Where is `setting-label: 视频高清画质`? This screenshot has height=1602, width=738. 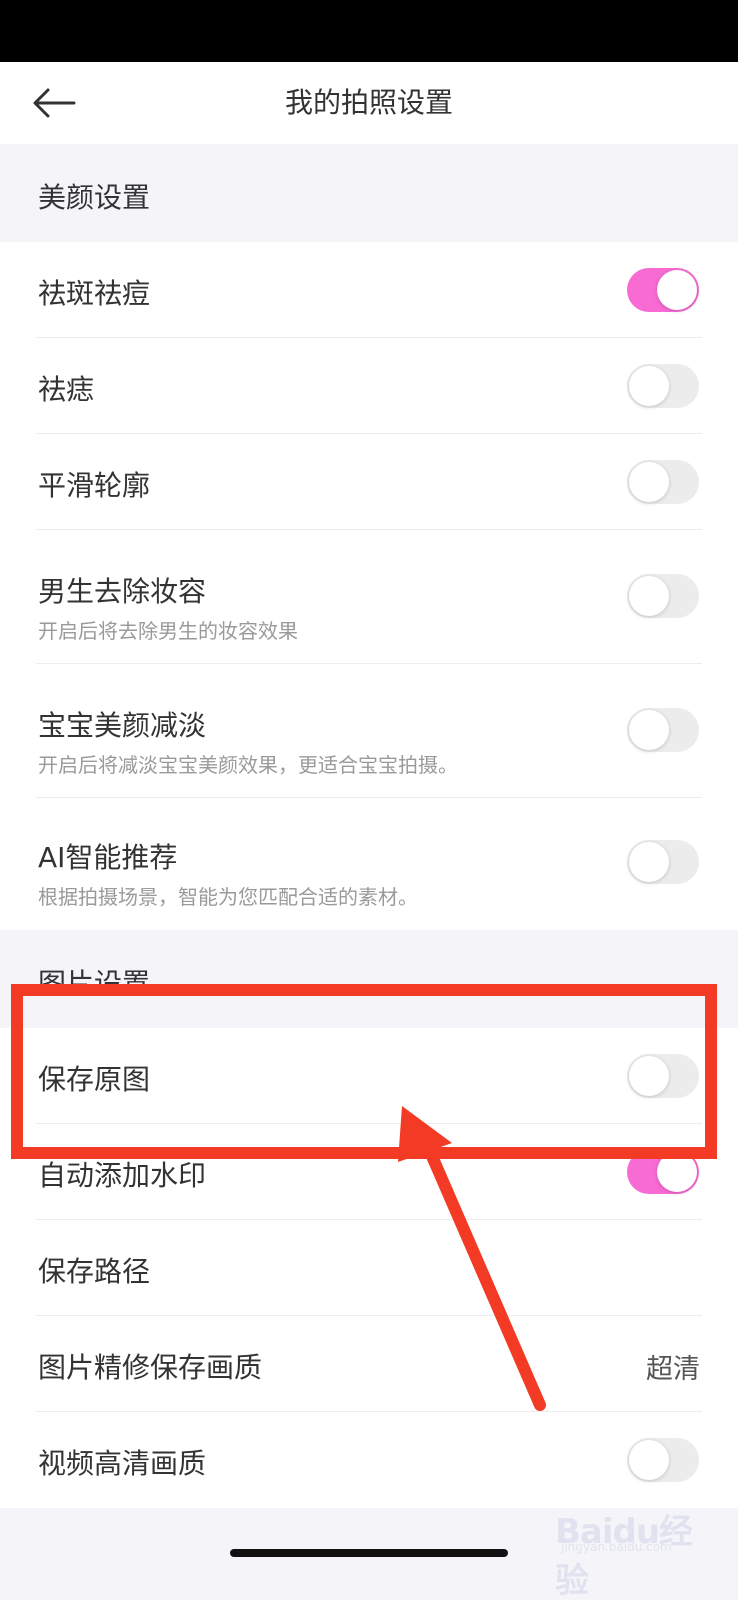 setting-label: 视频高清画质 is located at coordinates (122, 1463).